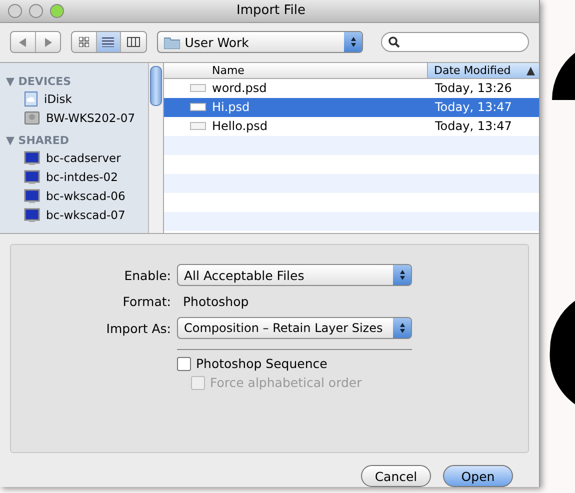 The width and height of the screenshot is (575, 493). What do you see at coordinates (138, 328) in the screenshot?
I see `field-label: Import As:` at bounding box center [138, 328].